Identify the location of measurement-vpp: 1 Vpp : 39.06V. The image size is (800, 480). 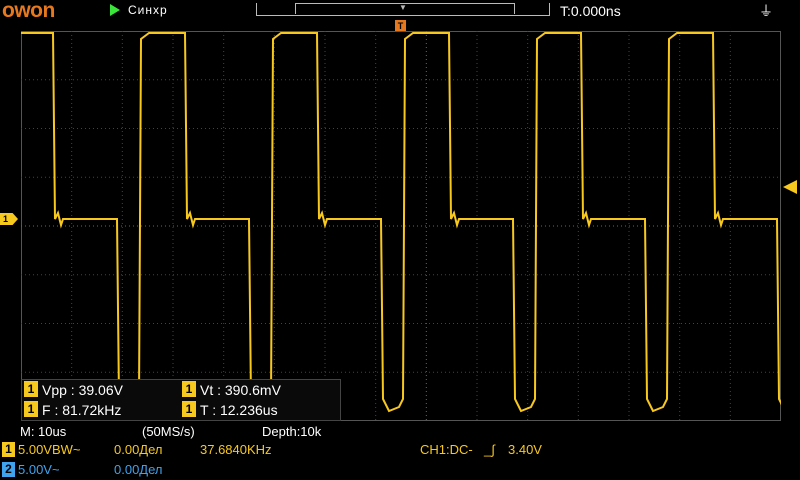
(73, 390).